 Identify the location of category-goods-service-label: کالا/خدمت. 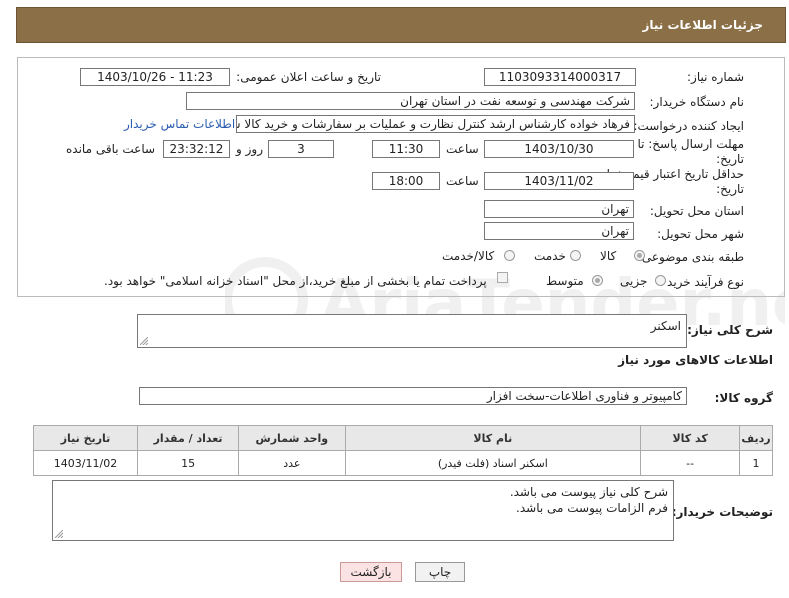
(468, 256).